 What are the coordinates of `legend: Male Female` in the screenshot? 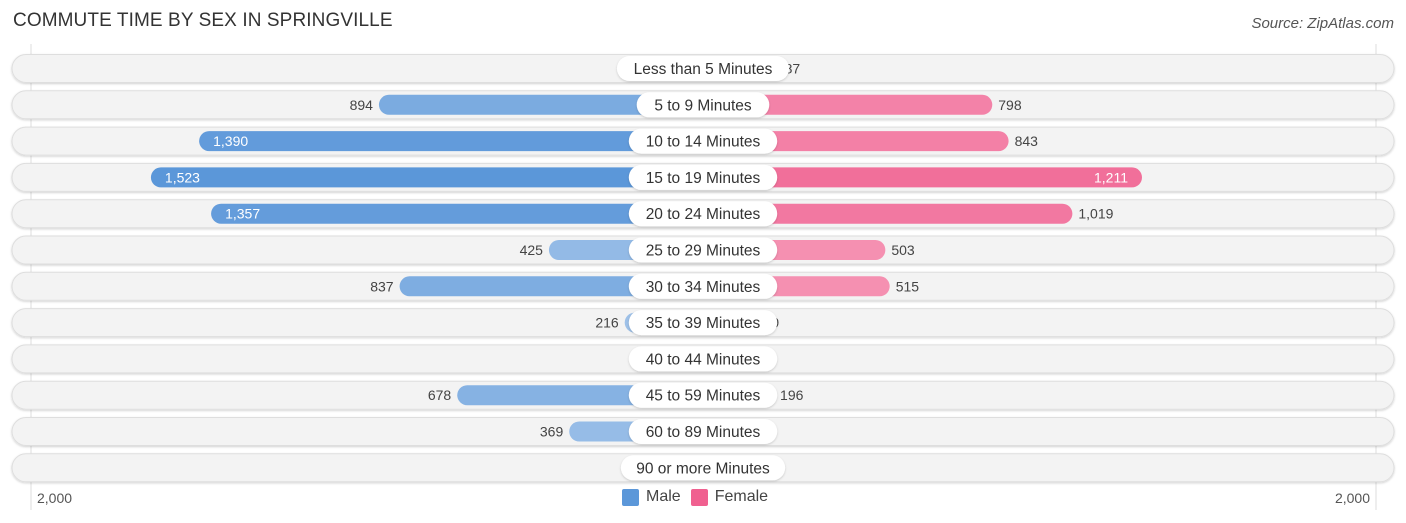 It's located at (700, 497).